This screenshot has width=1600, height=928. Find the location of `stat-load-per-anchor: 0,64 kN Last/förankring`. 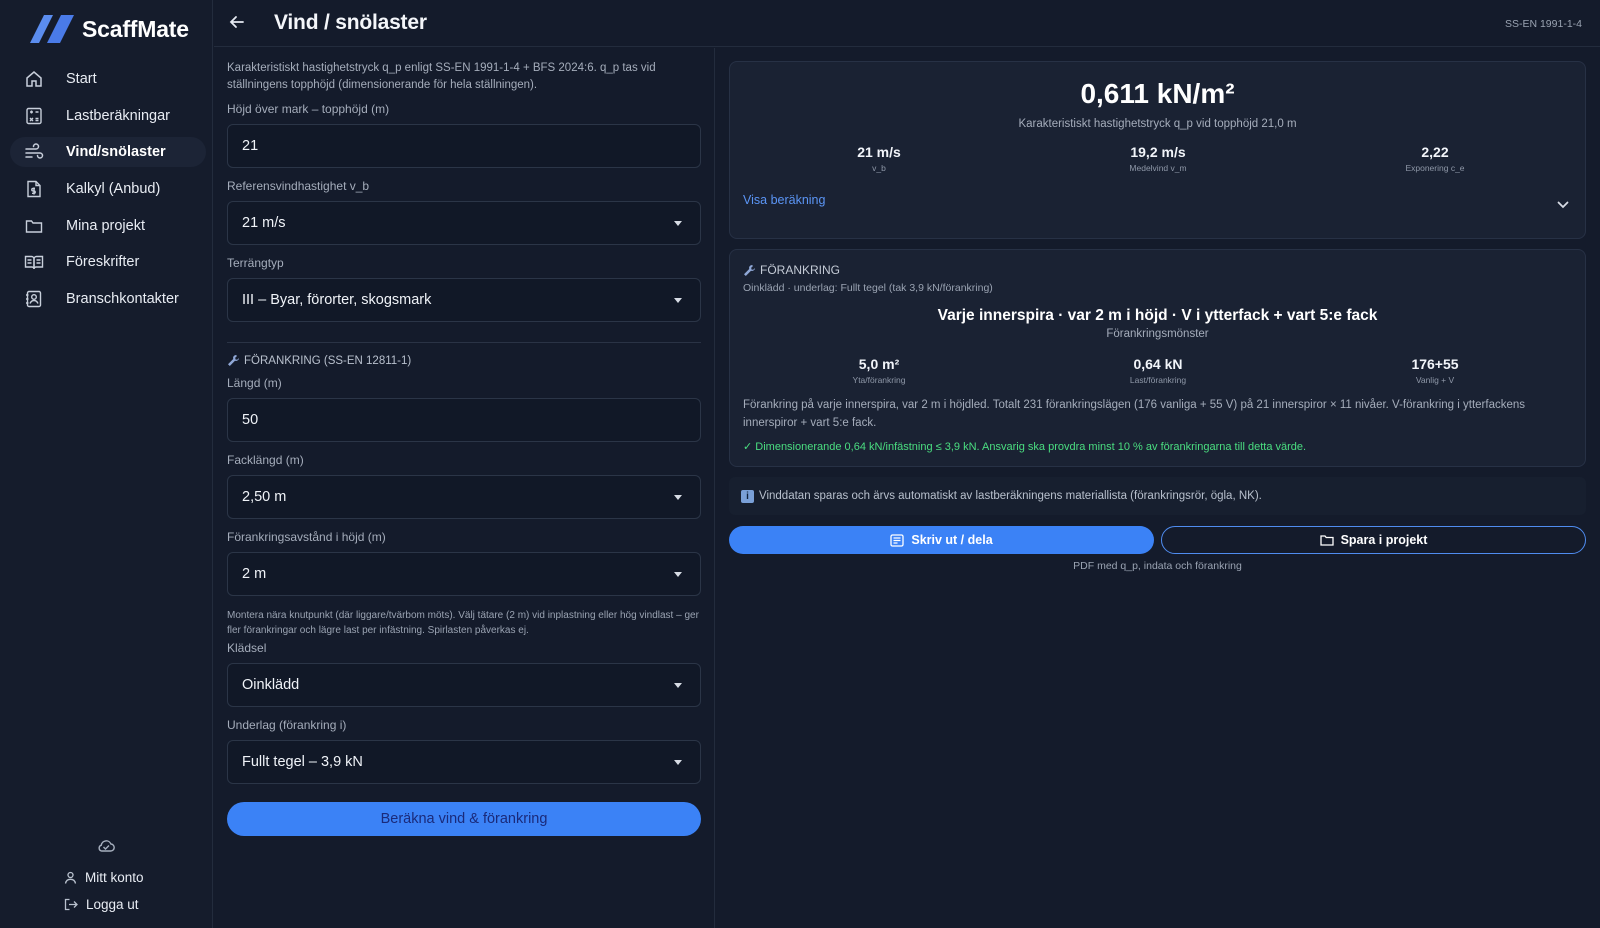

stat-load-per-anchor: 0,64 kN Last/förankring is located at coordinates (1158, 370).